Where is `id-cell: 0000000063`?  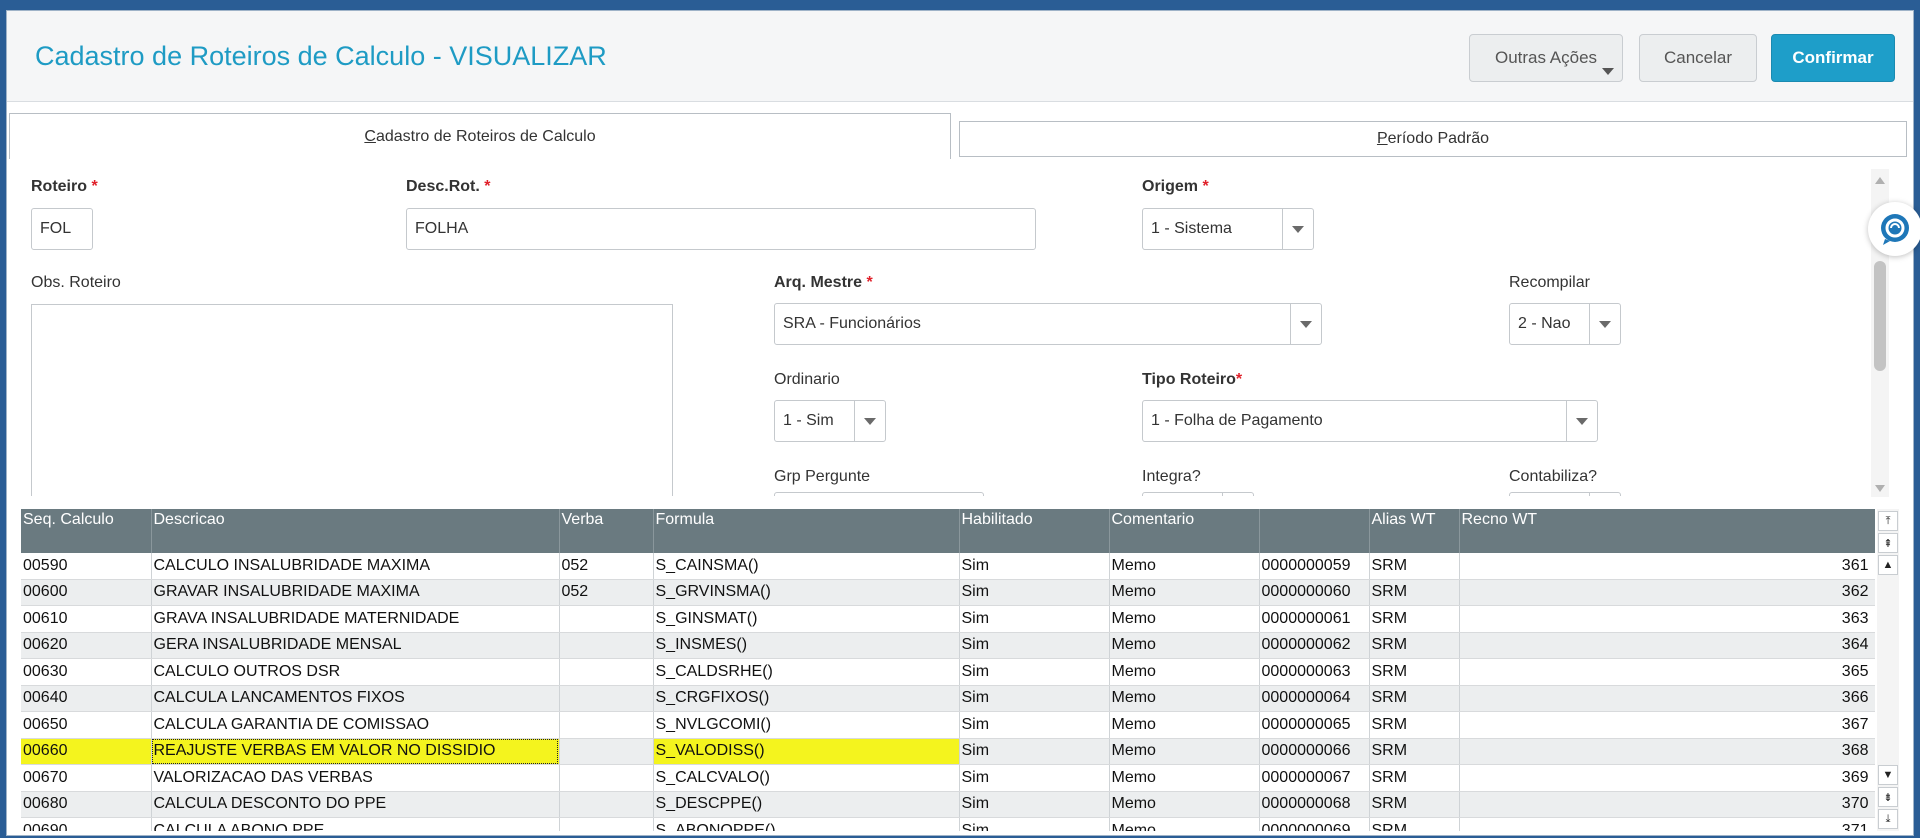 id-cell: 0000000063 is located at coordinates (1314, 672).